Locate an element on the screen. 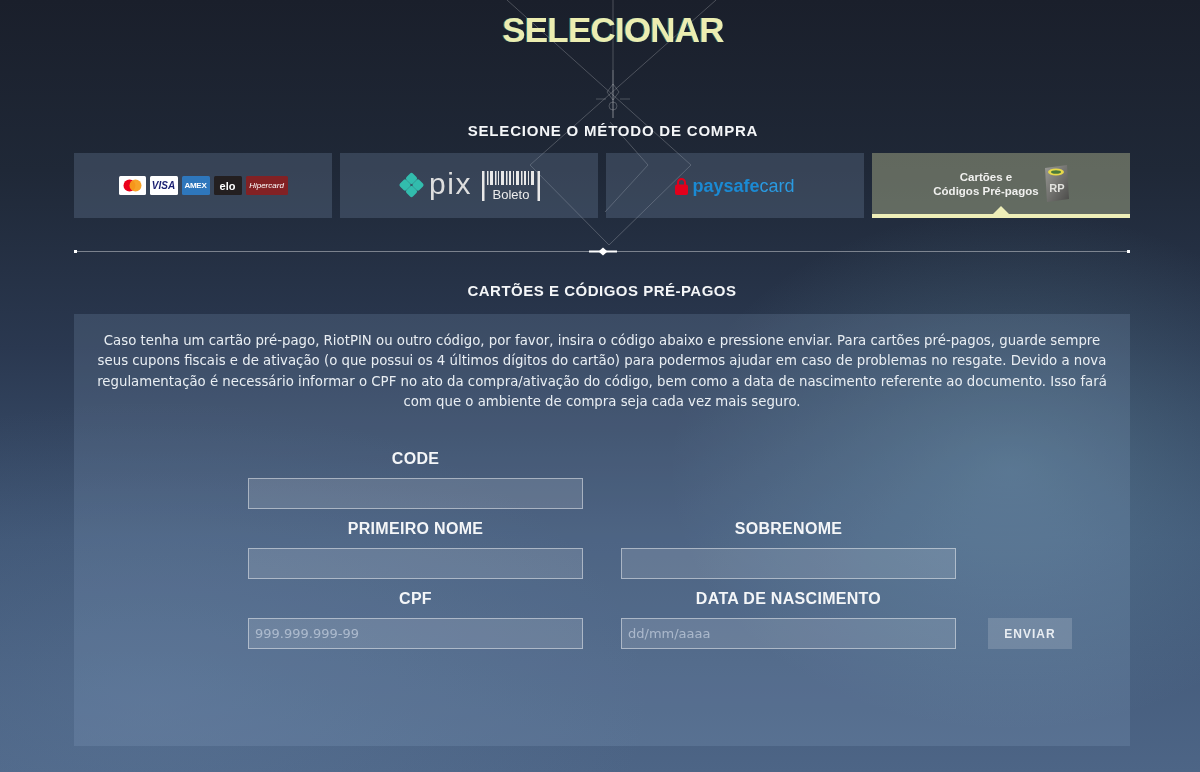 This screenshot has height=772, width=1200. payment-method-tab: paysafecard is located at coordinates (735, 185).